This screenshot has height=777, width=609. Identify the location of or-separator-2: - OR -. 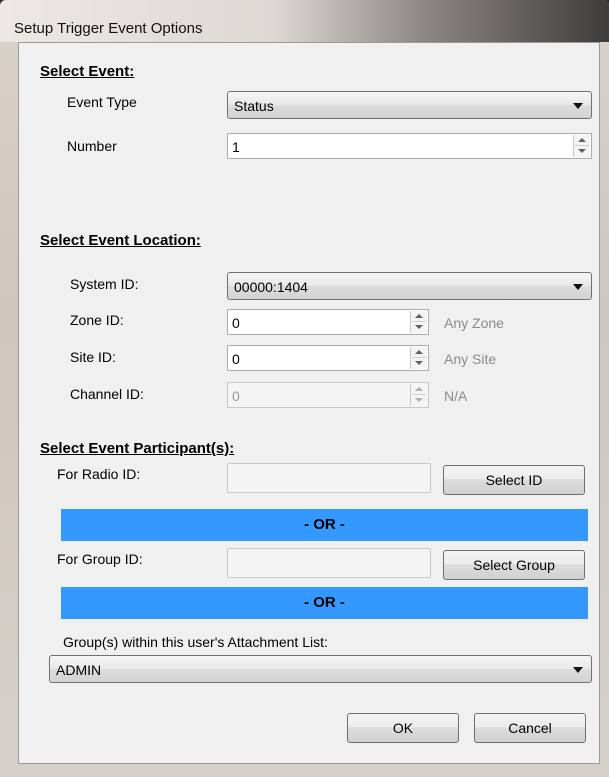
(324, 603).